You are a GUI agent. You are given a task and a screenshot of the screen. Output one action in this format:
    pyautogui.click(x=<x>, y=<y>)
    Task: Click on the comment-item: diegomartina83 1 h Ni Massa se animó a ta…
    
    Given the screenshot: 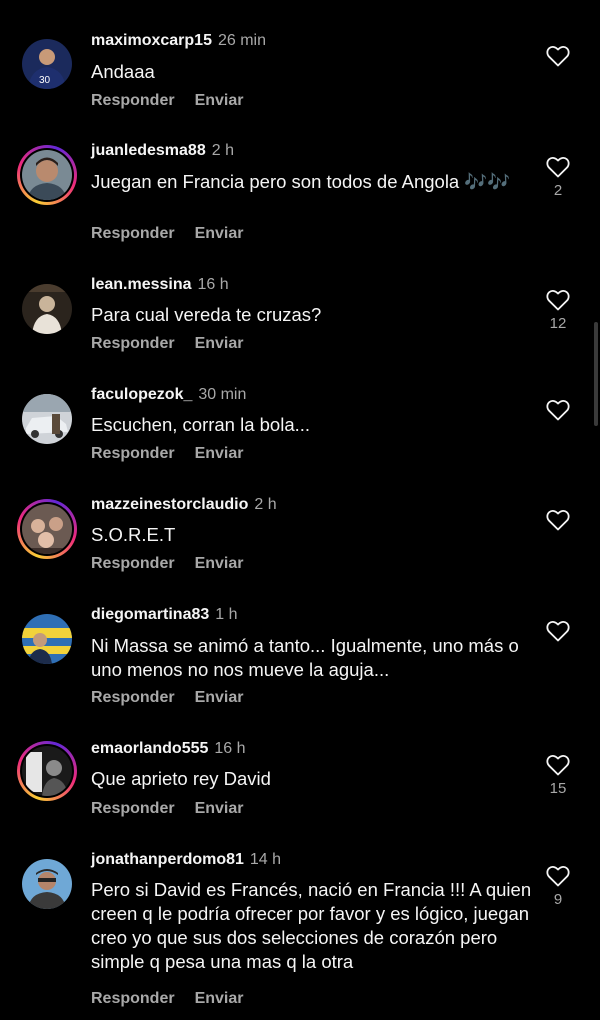 What is the action you would take?
    pyautogui.click(x=300, y=657)
    